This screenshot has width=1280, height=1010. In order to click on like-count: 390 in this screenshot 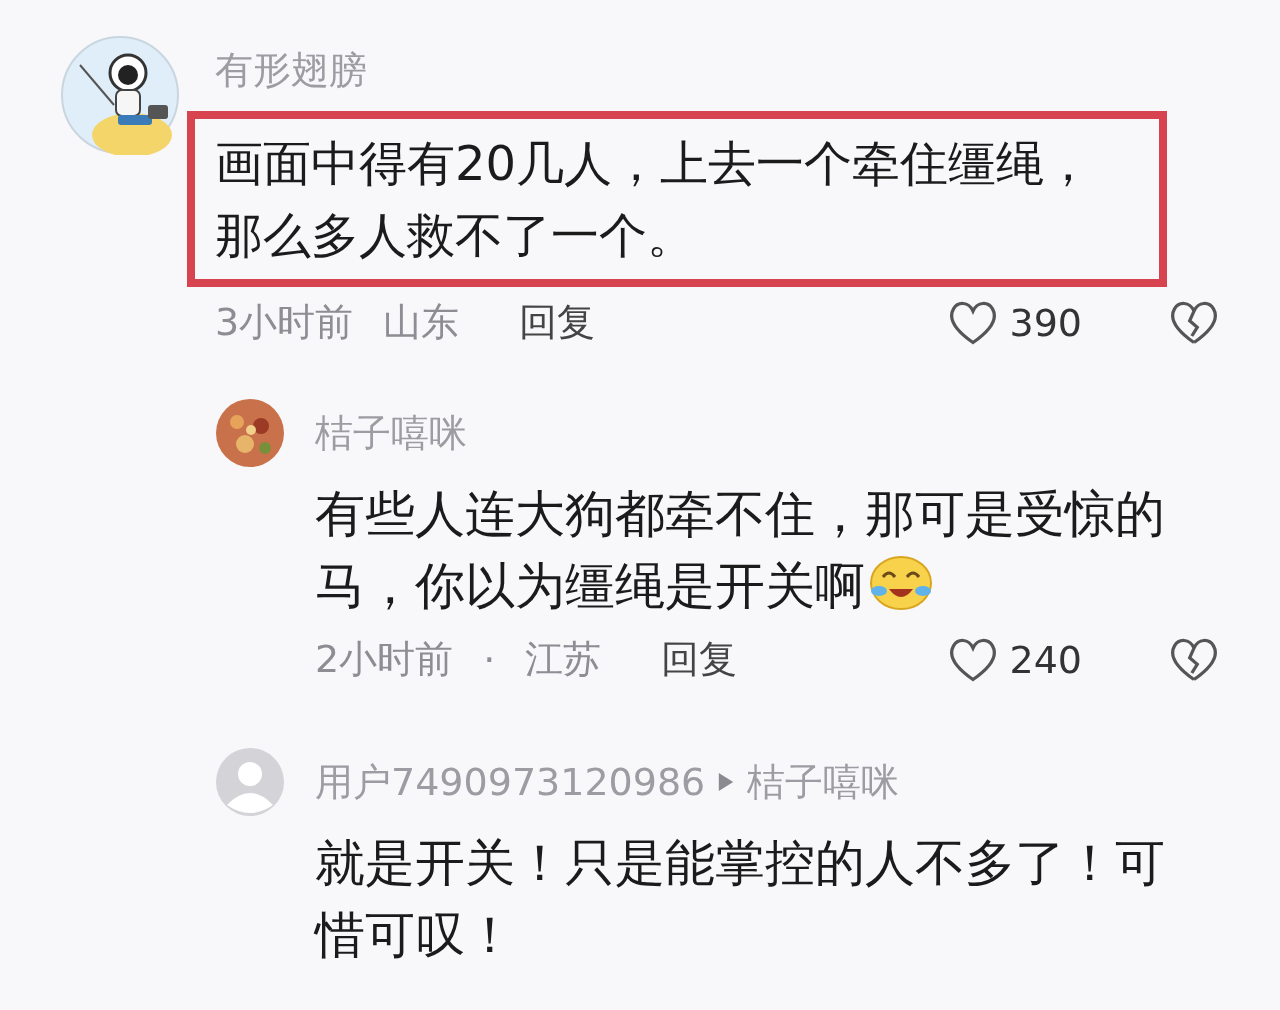, I will do `click(1045, 322)`.